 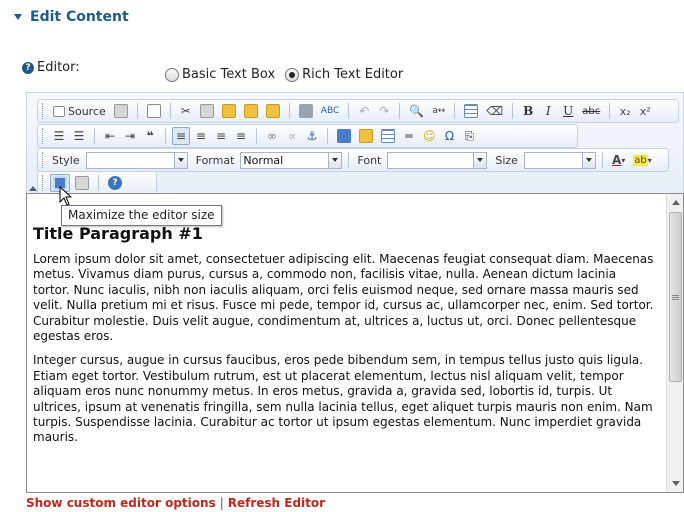 I want to click on align-center-icon: ≡, so click(x=201, y=136).